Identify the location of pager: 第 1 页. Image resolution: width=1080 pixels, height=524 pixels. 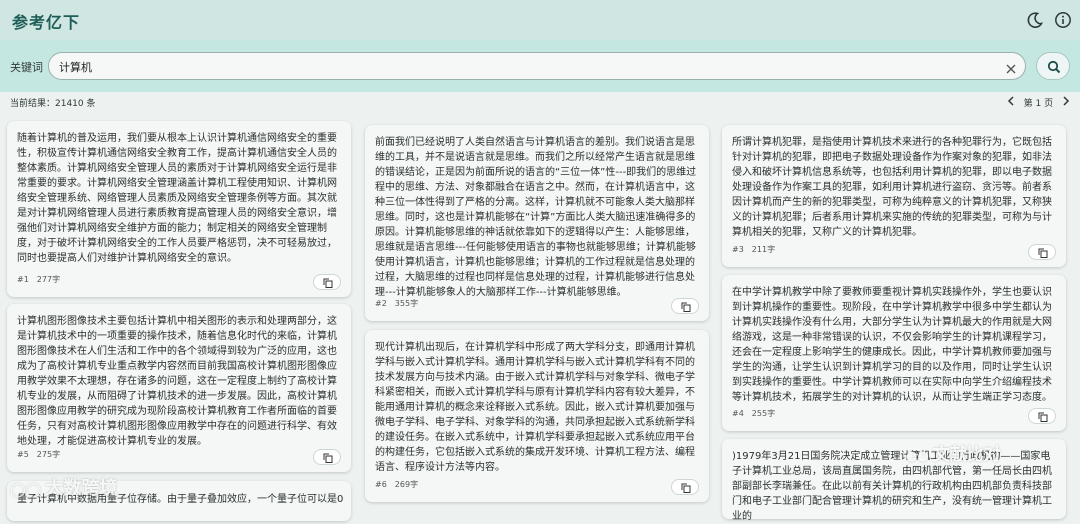
(1038, 102).